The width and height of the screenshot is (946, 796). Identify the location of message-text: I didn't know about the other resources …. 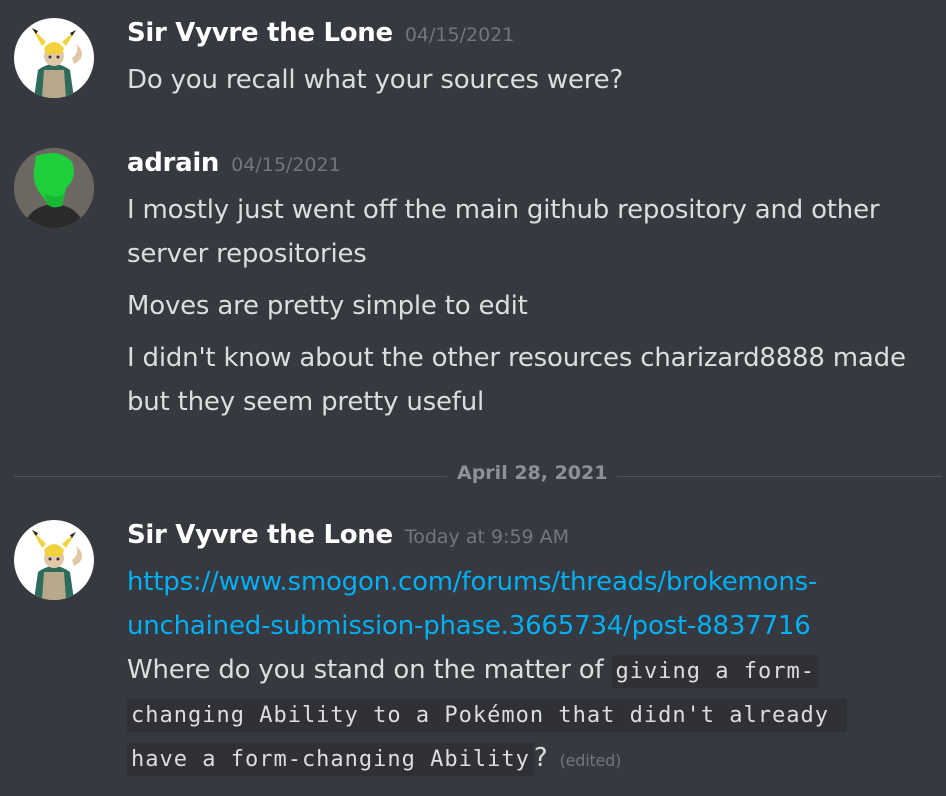
(516, 358).